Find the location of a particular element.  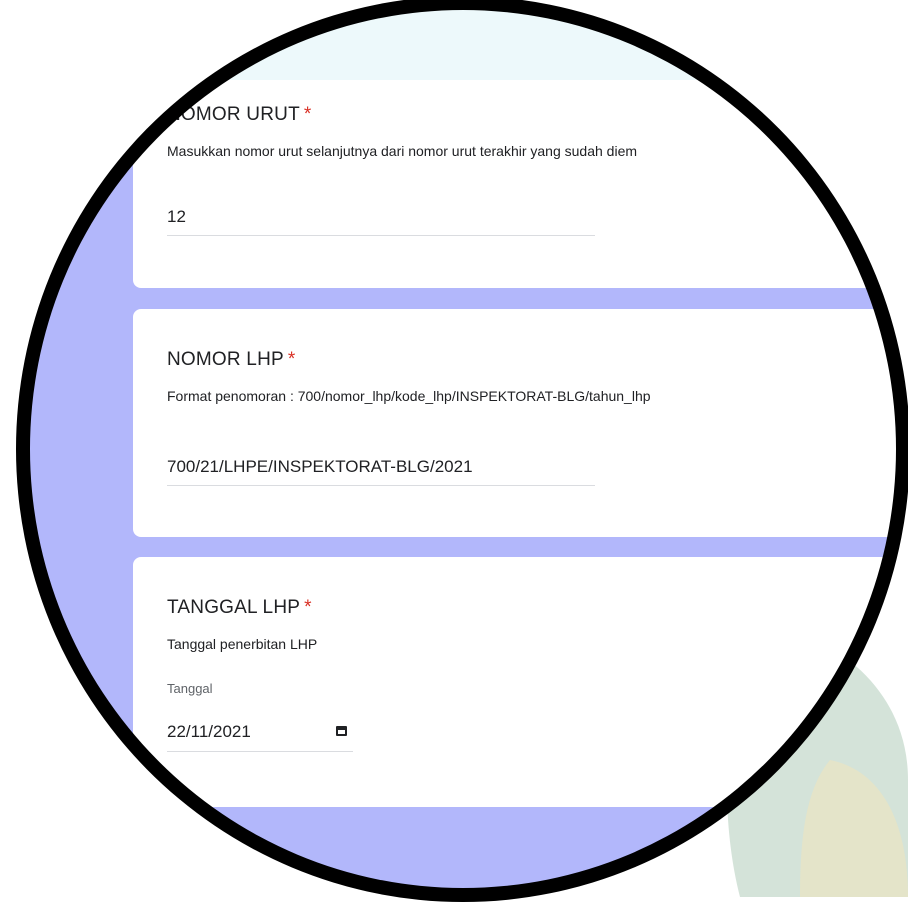

date-field-label: Tanggal is located at coordinates (190, 688).